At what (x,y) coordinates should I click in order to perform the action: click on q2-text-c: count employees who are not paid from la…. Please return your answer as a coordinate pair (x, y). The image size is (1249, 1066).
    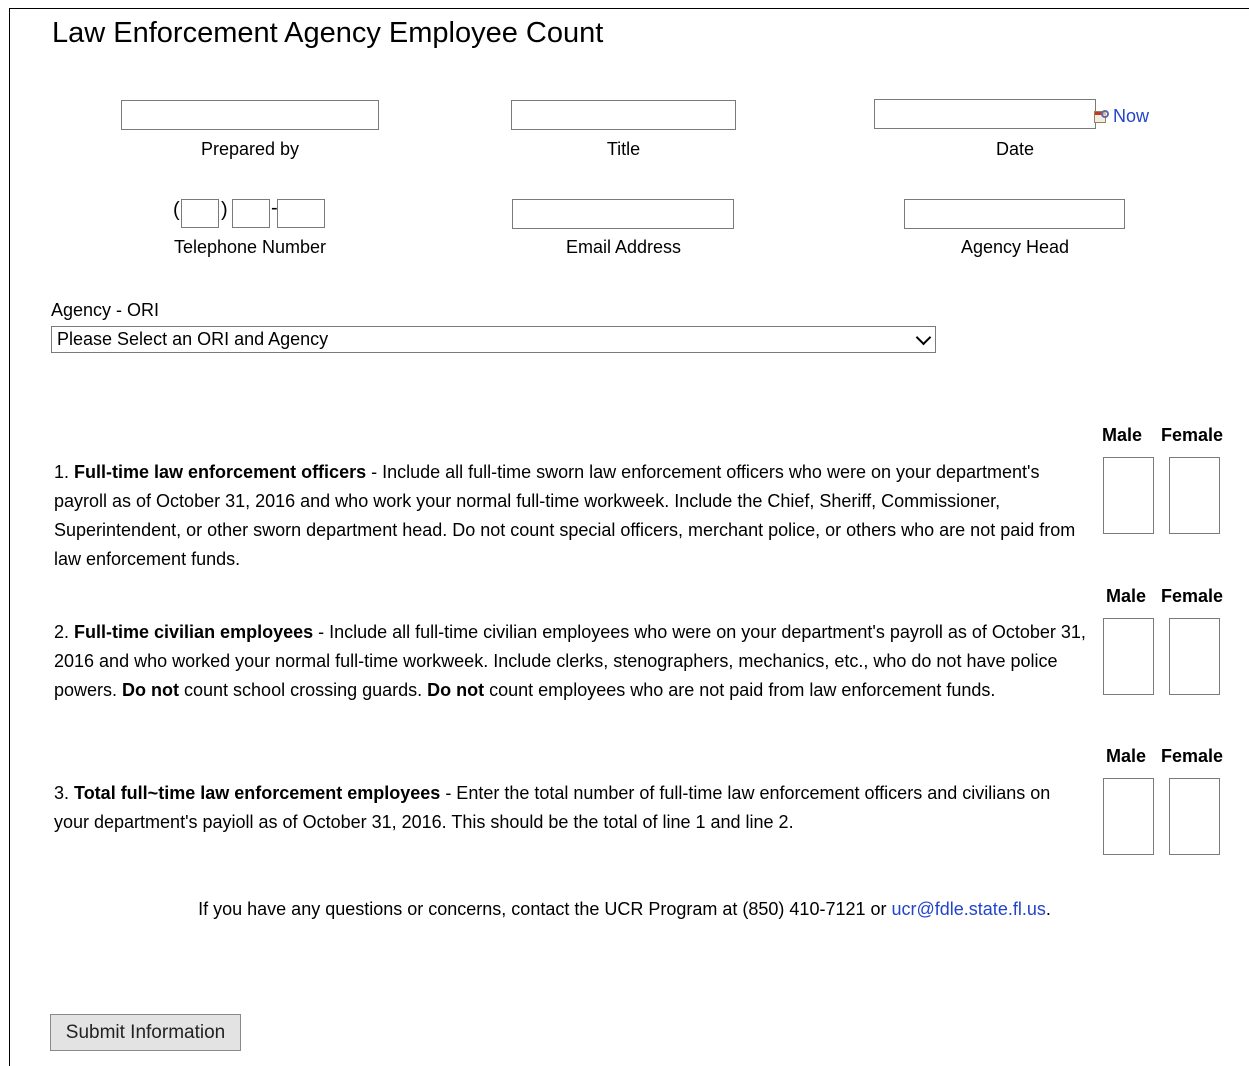
    Looking at the image, I should click on (740, 690).